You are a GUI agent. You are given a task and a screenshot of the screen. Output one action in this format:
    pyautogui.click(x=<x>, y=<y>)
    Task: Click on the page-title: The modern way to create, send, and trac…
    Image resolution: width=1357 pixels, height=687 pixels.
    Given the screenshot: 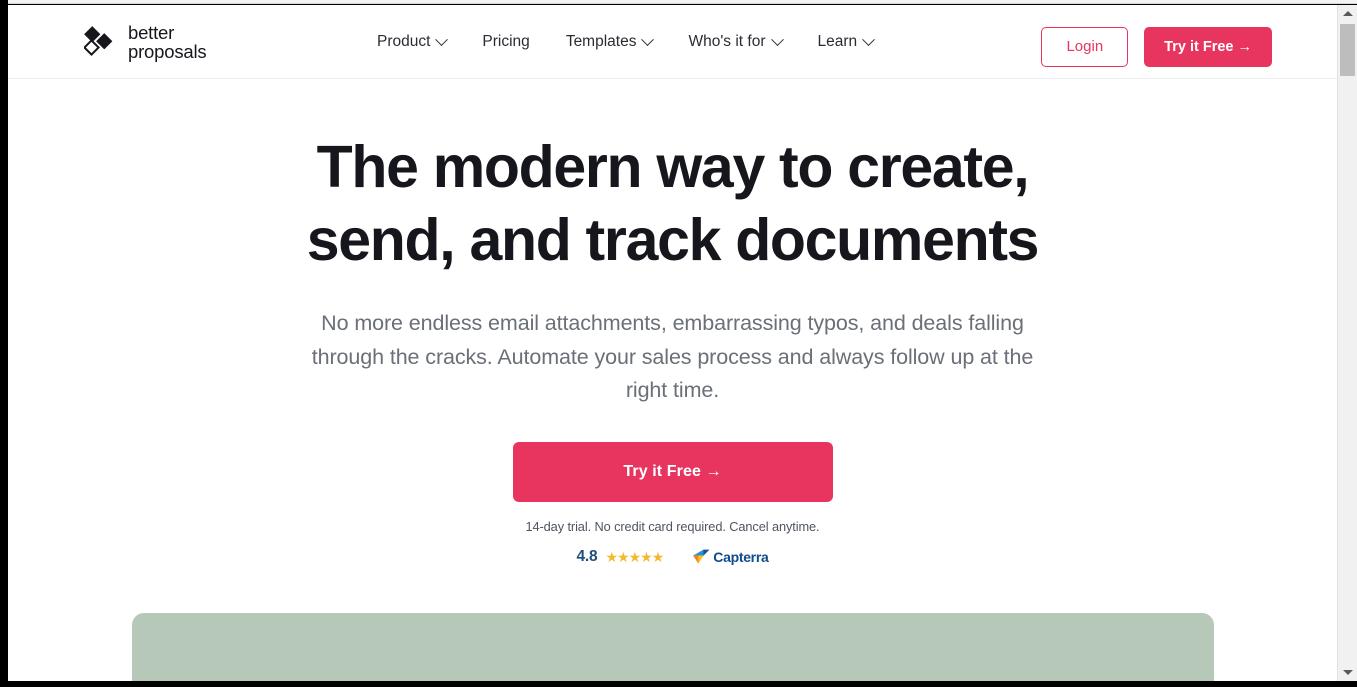 What is the action you would take?
    pyautogui.click(x=673, y=204)
    